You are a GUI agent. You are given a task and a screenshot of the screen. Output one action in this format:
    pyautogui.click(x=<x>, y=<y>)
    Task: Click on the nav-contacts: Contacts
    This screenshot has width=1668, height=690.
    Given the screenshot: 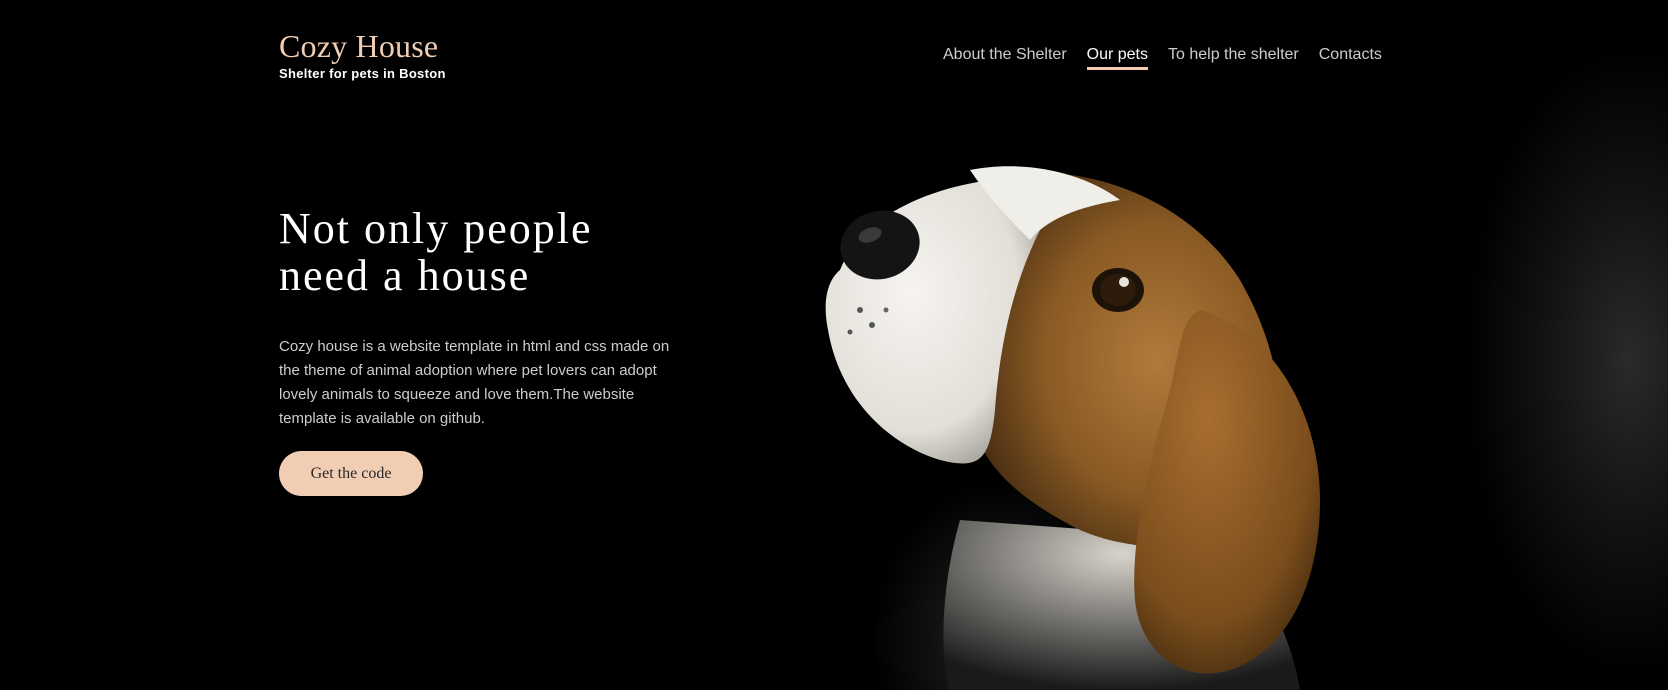 What is the action you would take?
    pyautogui.click(x=1350, y=58)
    